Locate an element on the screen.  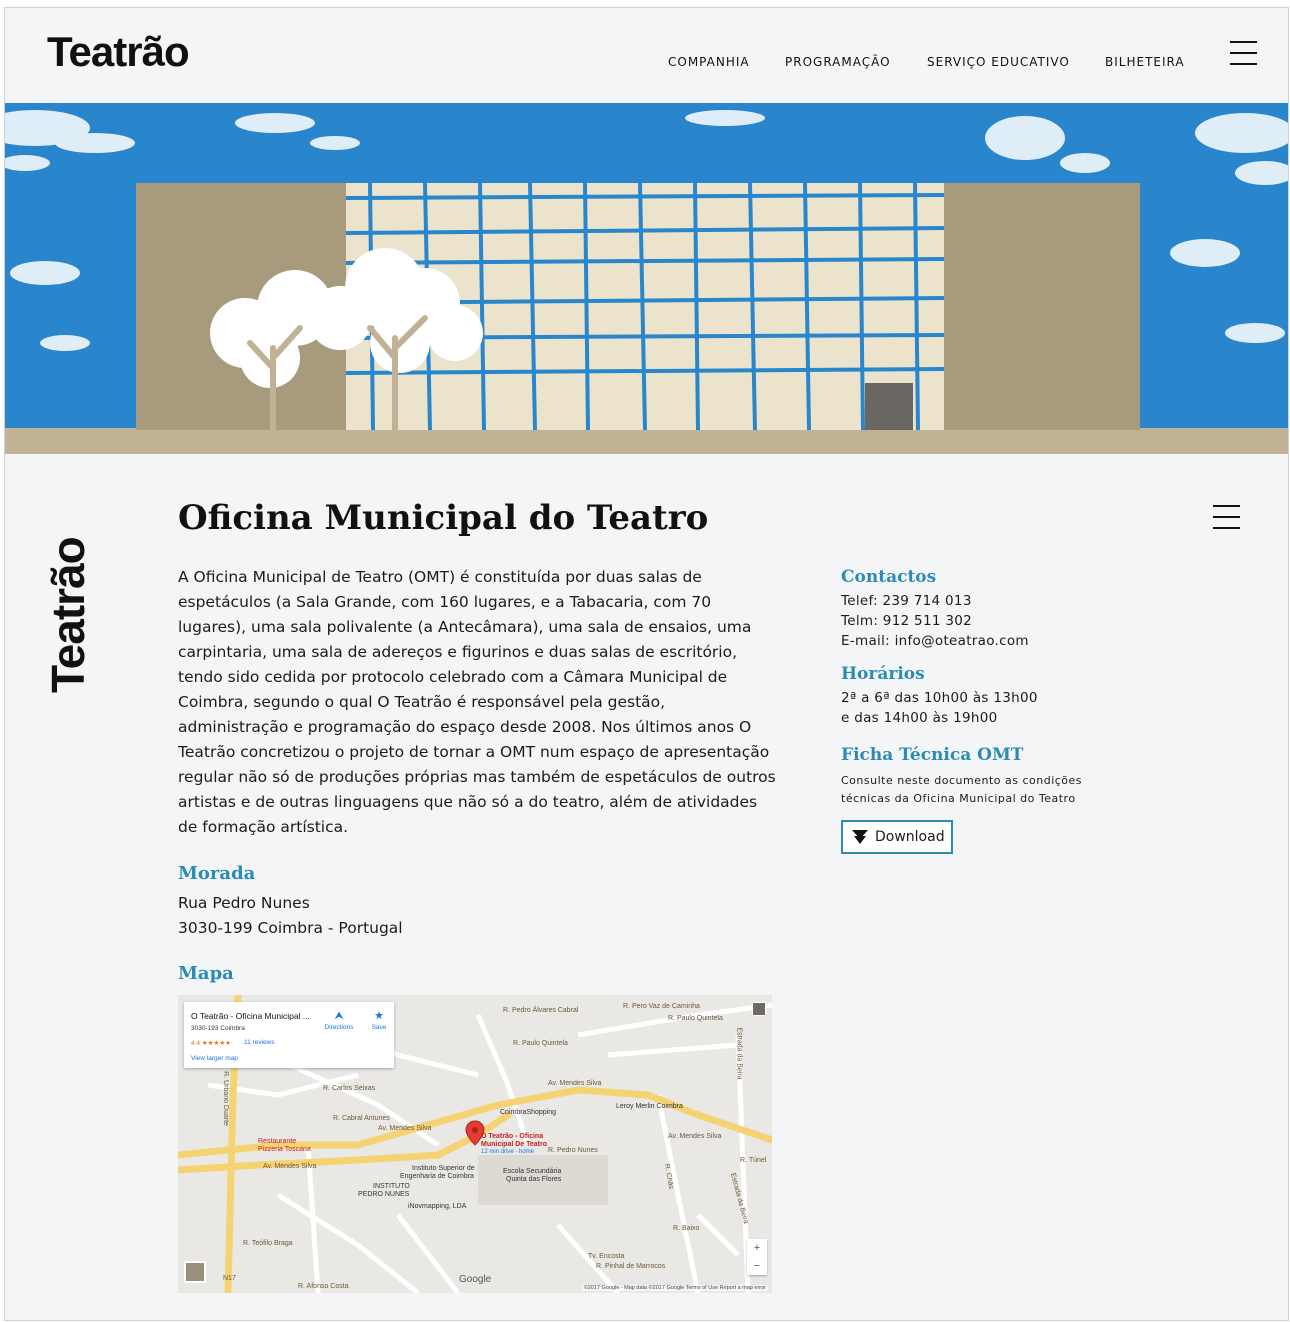
map-satellite-thumbnail is located at coordinates (195, 1272).